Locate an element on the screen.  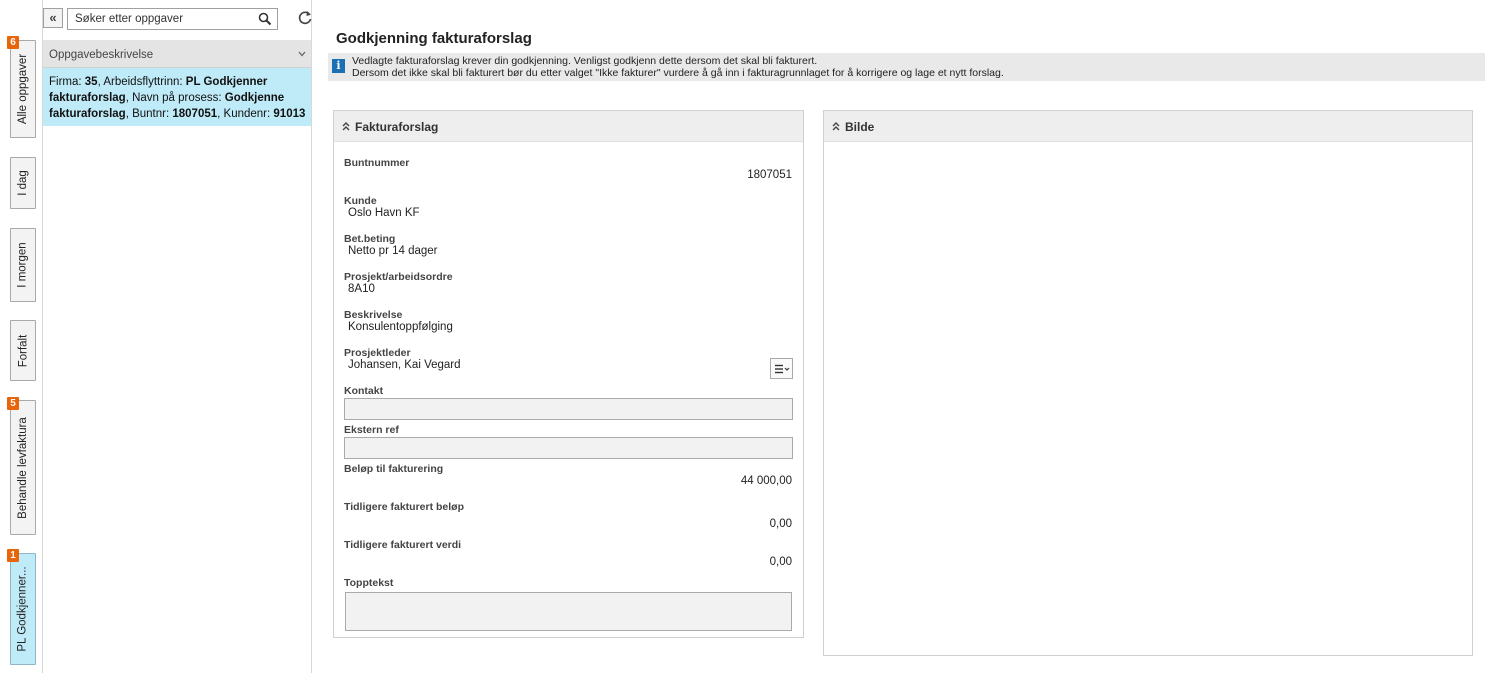
field-value: Konsulentoppfølging is located at coordinates (400, 327).